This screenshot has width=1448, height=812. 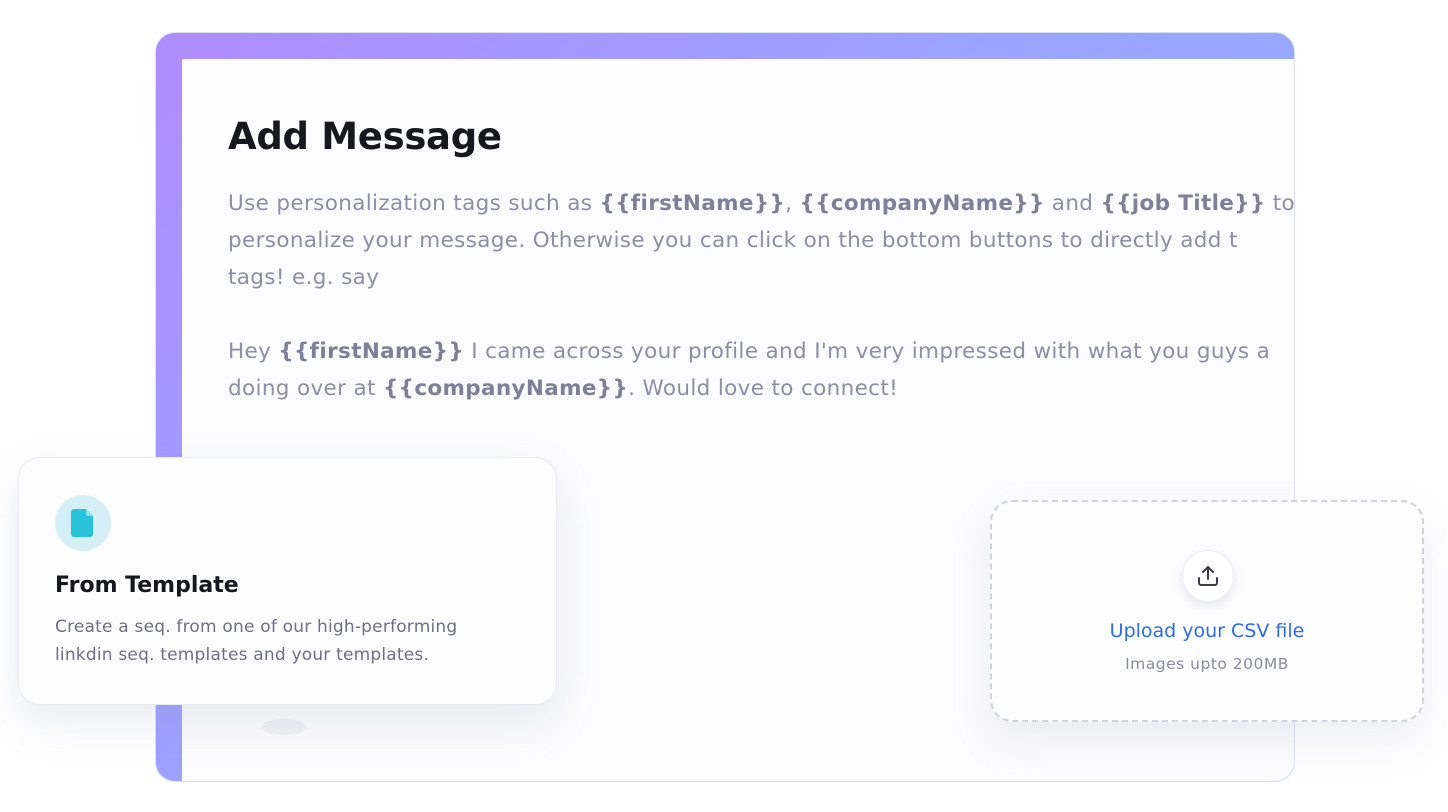 I want to click on description-text: Use personalization tags such as, so click(x=414, y=203).